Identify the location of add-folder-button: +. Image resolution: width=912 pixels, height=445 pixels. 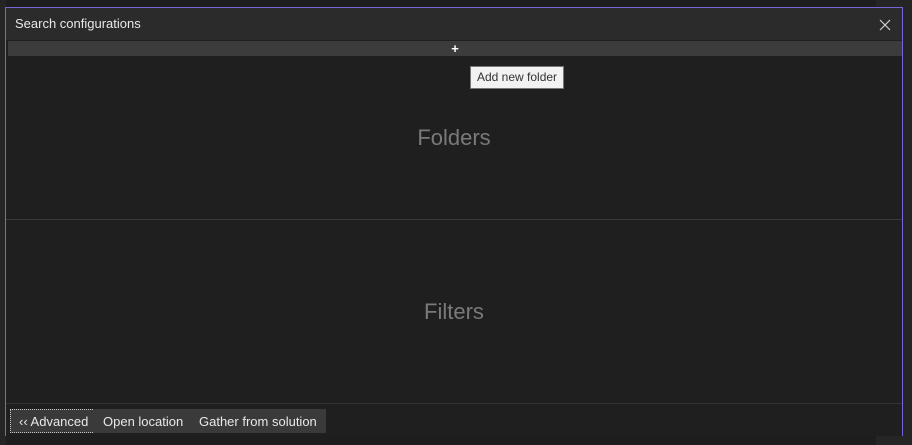
(455, 48).